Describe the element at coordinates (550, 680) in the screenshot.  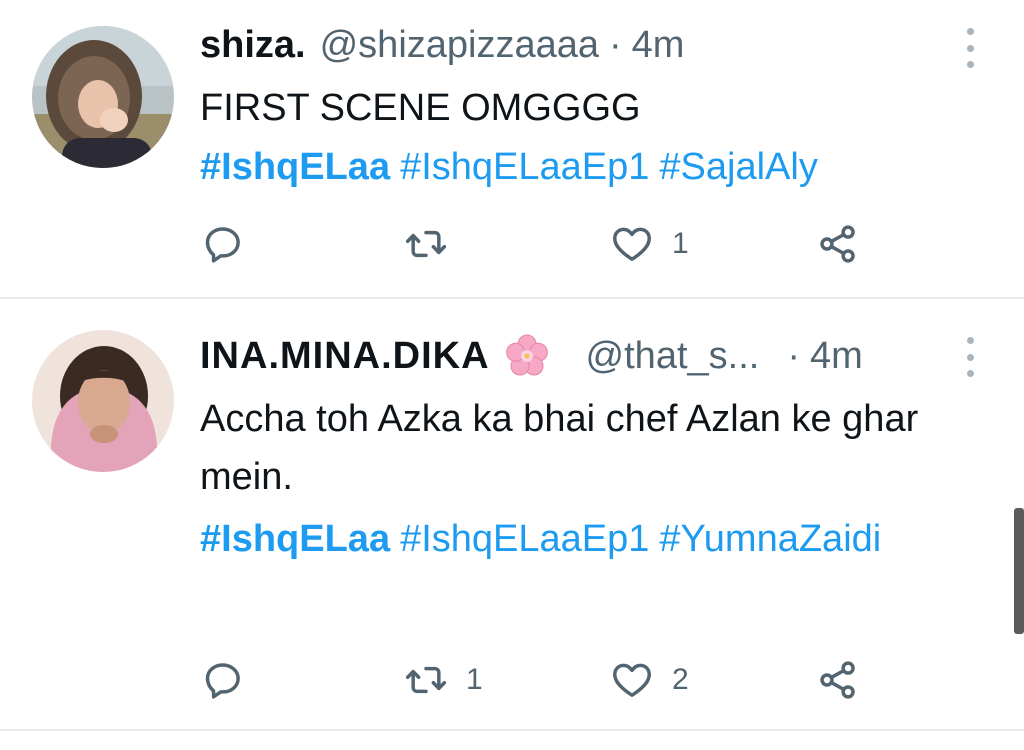
I see `tweet-actions: 1 2` at that location.